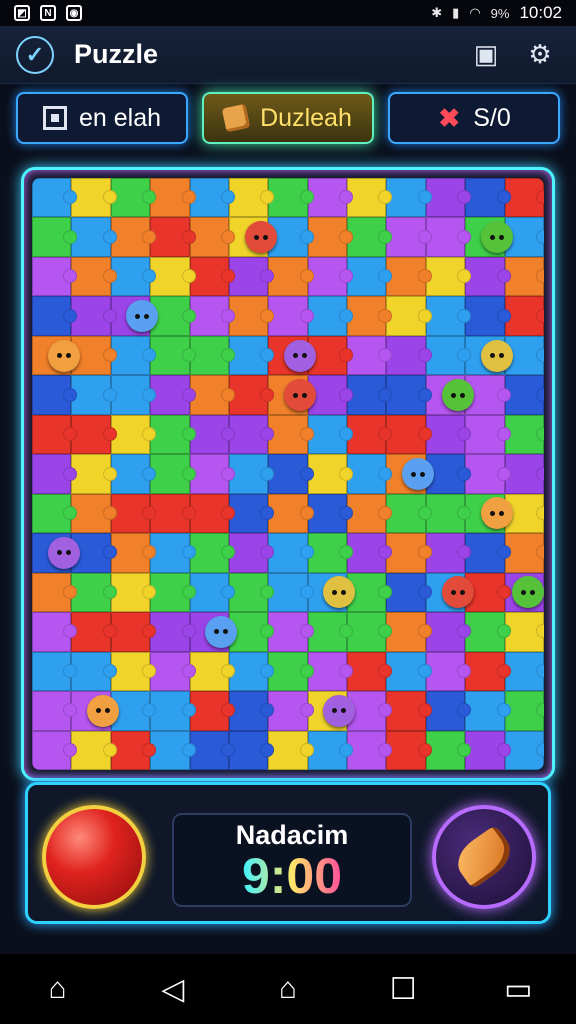  Describe the element at coordinates (540, 55) in the screenshot. I see `gear-icon: ⚙` at that location.